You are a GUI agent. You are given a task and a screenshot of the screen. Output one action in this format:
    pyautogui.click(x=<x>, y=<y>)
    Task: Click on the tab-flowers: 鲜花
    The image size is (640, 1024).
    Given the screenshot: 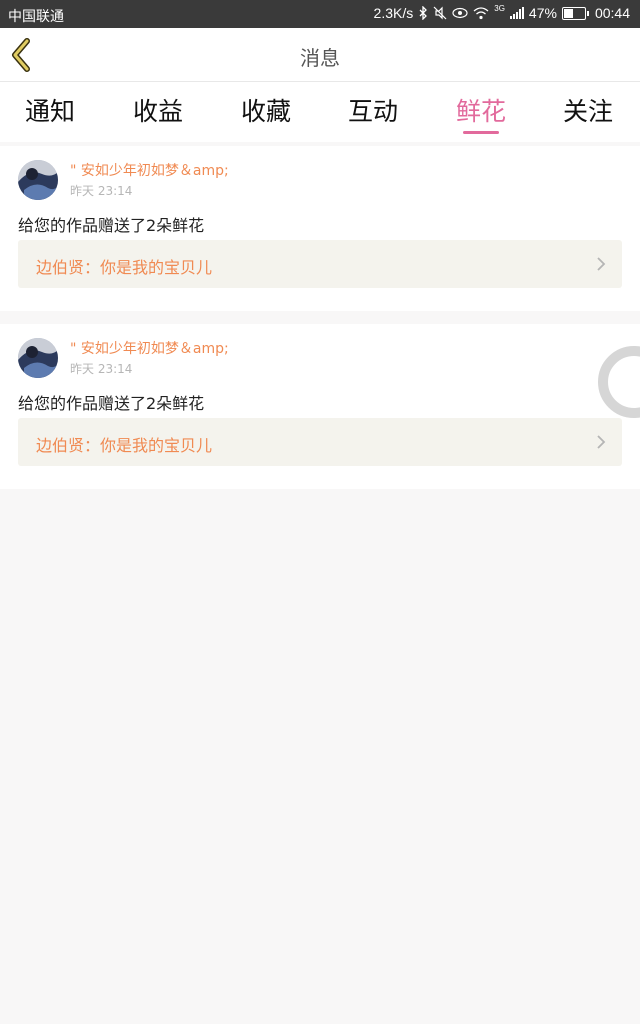 What is the action you would take?
    pyautogui.click(x=481, y=110)
    